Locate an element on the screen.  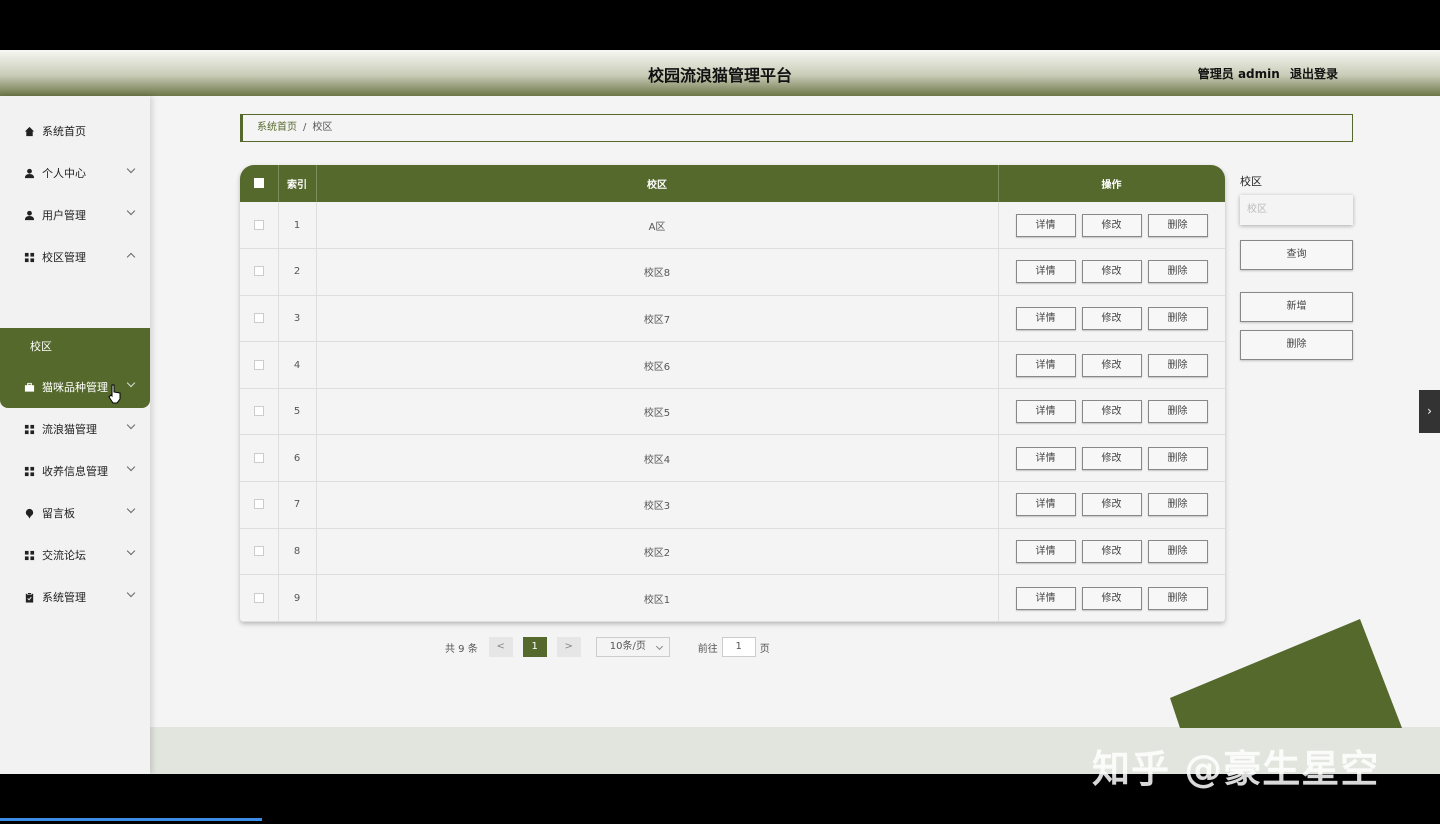
page-size-select: 10条/页 is located at coordinates (632, 647).